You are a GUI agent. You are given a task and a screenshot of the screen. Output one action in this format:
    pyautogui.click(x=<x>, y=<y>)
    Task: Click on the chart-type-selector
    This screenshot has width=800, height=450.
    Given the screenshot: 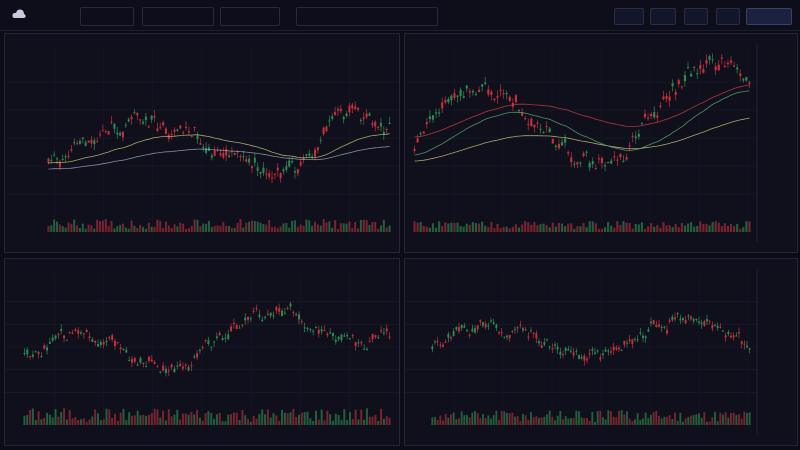 What is the action you would take?
    pyautogui.click(x=178, y=16)
    